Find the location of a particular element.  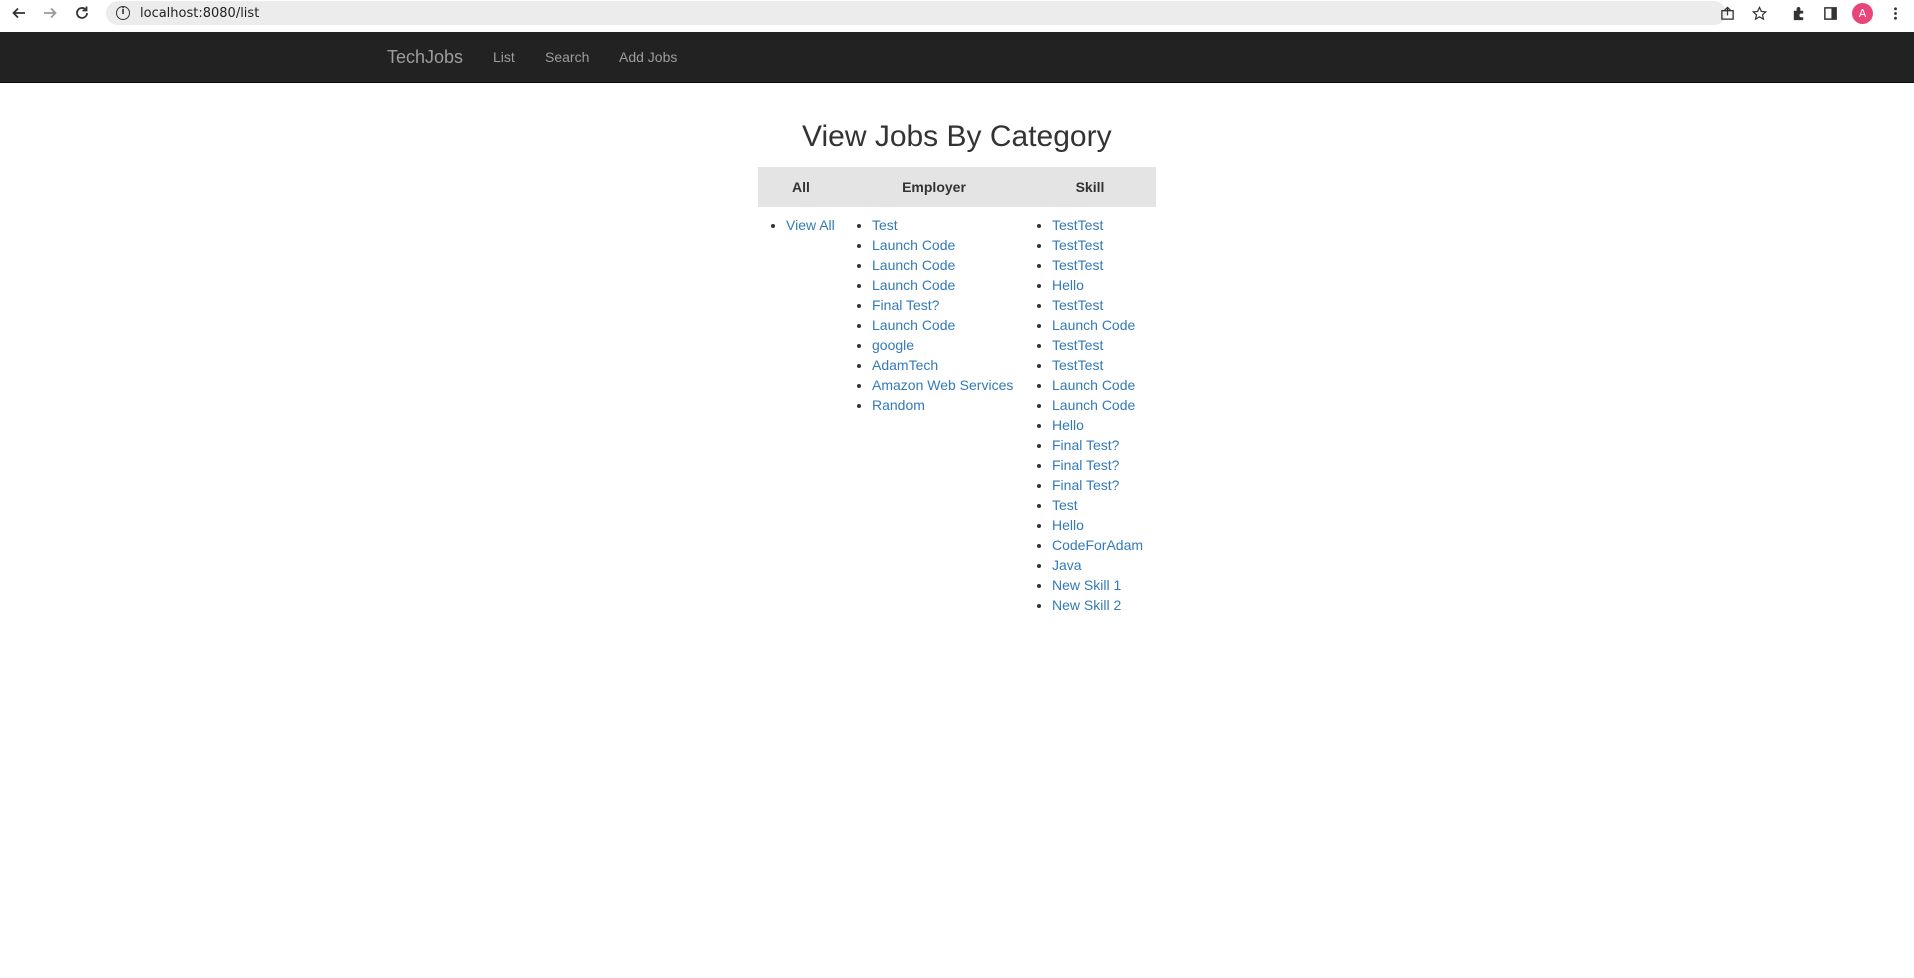

nav-link-search: Search is located at coordinates (567, 57).